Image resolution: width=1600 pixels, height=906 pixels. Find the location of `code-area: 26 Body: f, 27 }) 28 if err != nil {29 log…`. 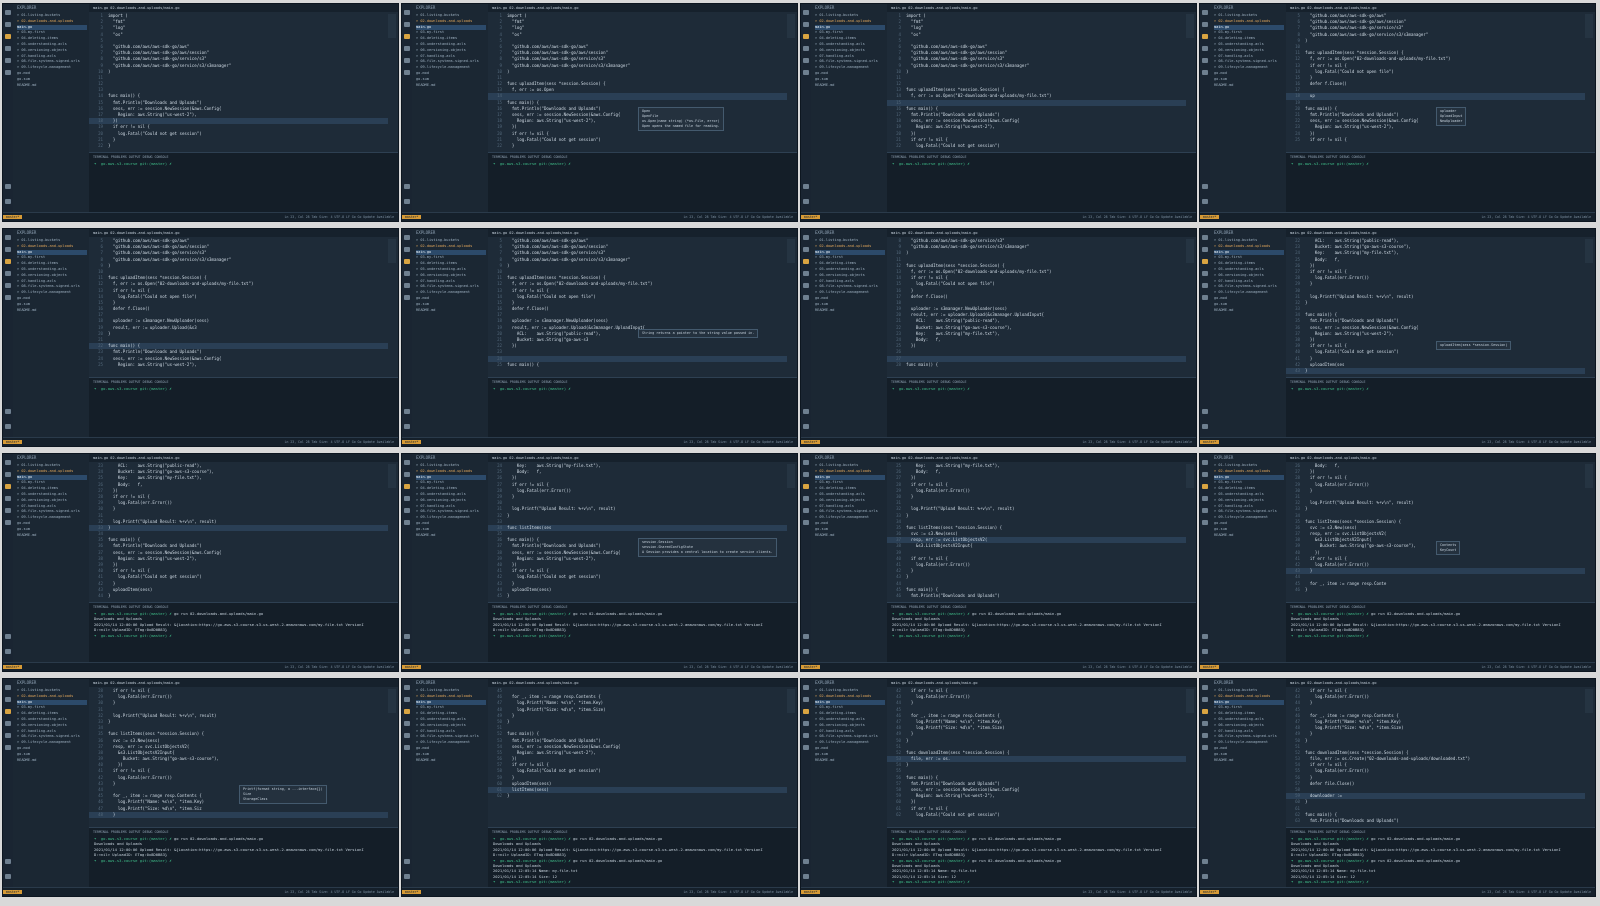

code-area: 26 Body: f, 27 }) 28 if err != nil {29 log… is located at coordinates (1435, 532).